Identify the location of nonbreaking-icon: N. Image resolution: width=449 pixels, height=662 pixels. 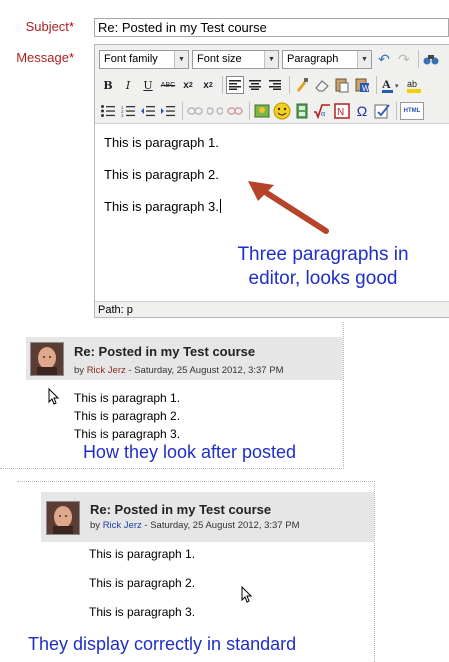
(342, 111).